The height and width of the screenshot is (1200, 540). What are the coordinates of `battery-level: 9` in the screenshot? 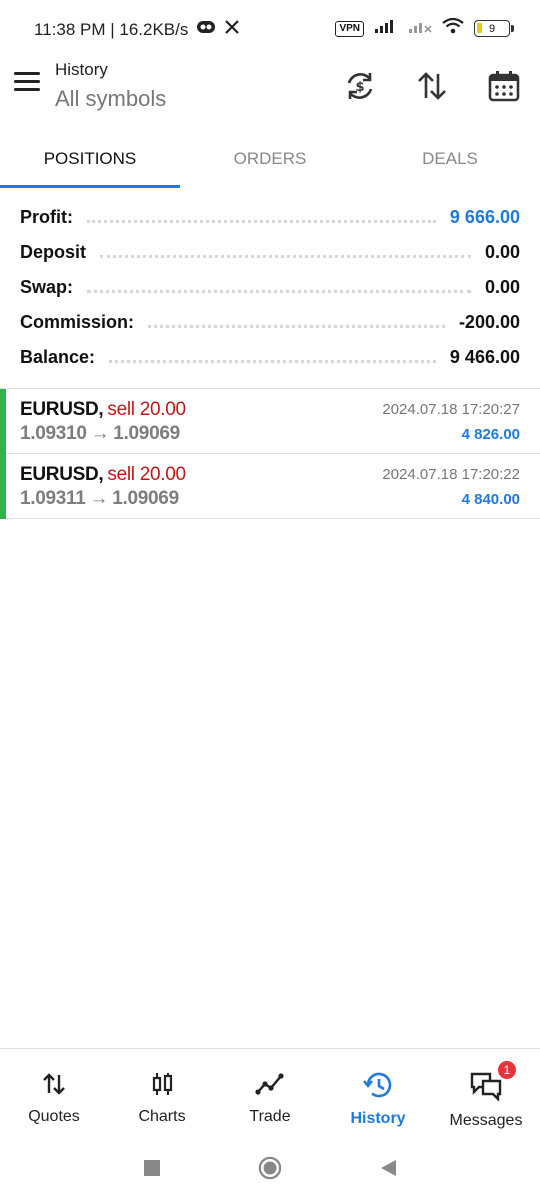 It's located at (492, 28).